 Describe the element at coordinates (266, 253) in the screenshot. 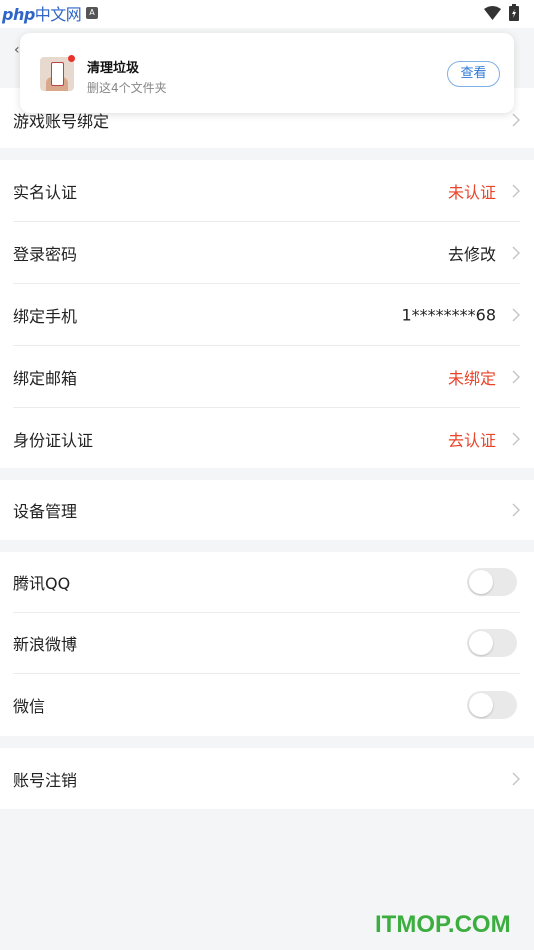

I see `settings-row-login-password: 登录密码 去修改` at that location.